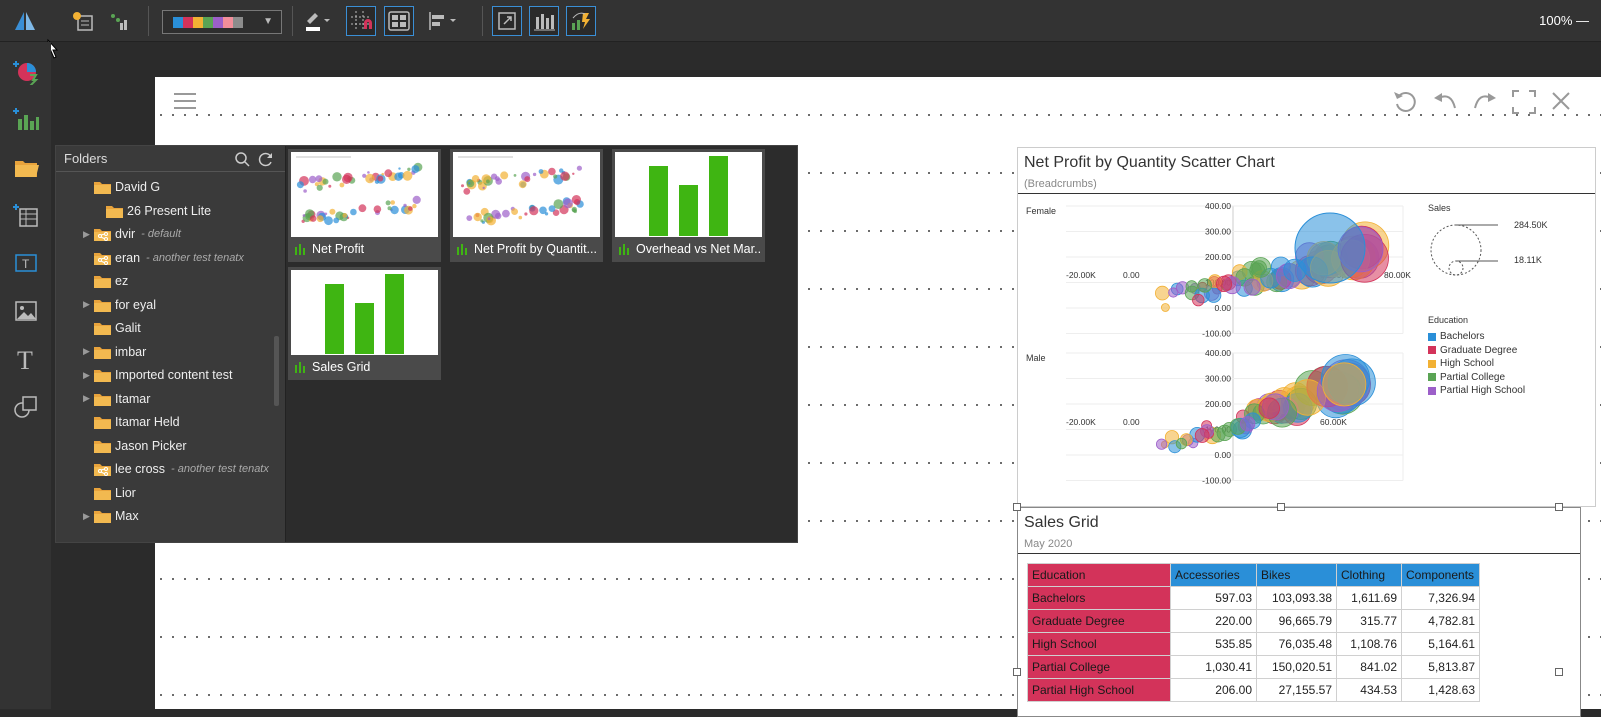 Image resolution: width=1601 pixels, height=717 pixels. I want to click on thumbnail-label: Net Profit, so click(338, 249).